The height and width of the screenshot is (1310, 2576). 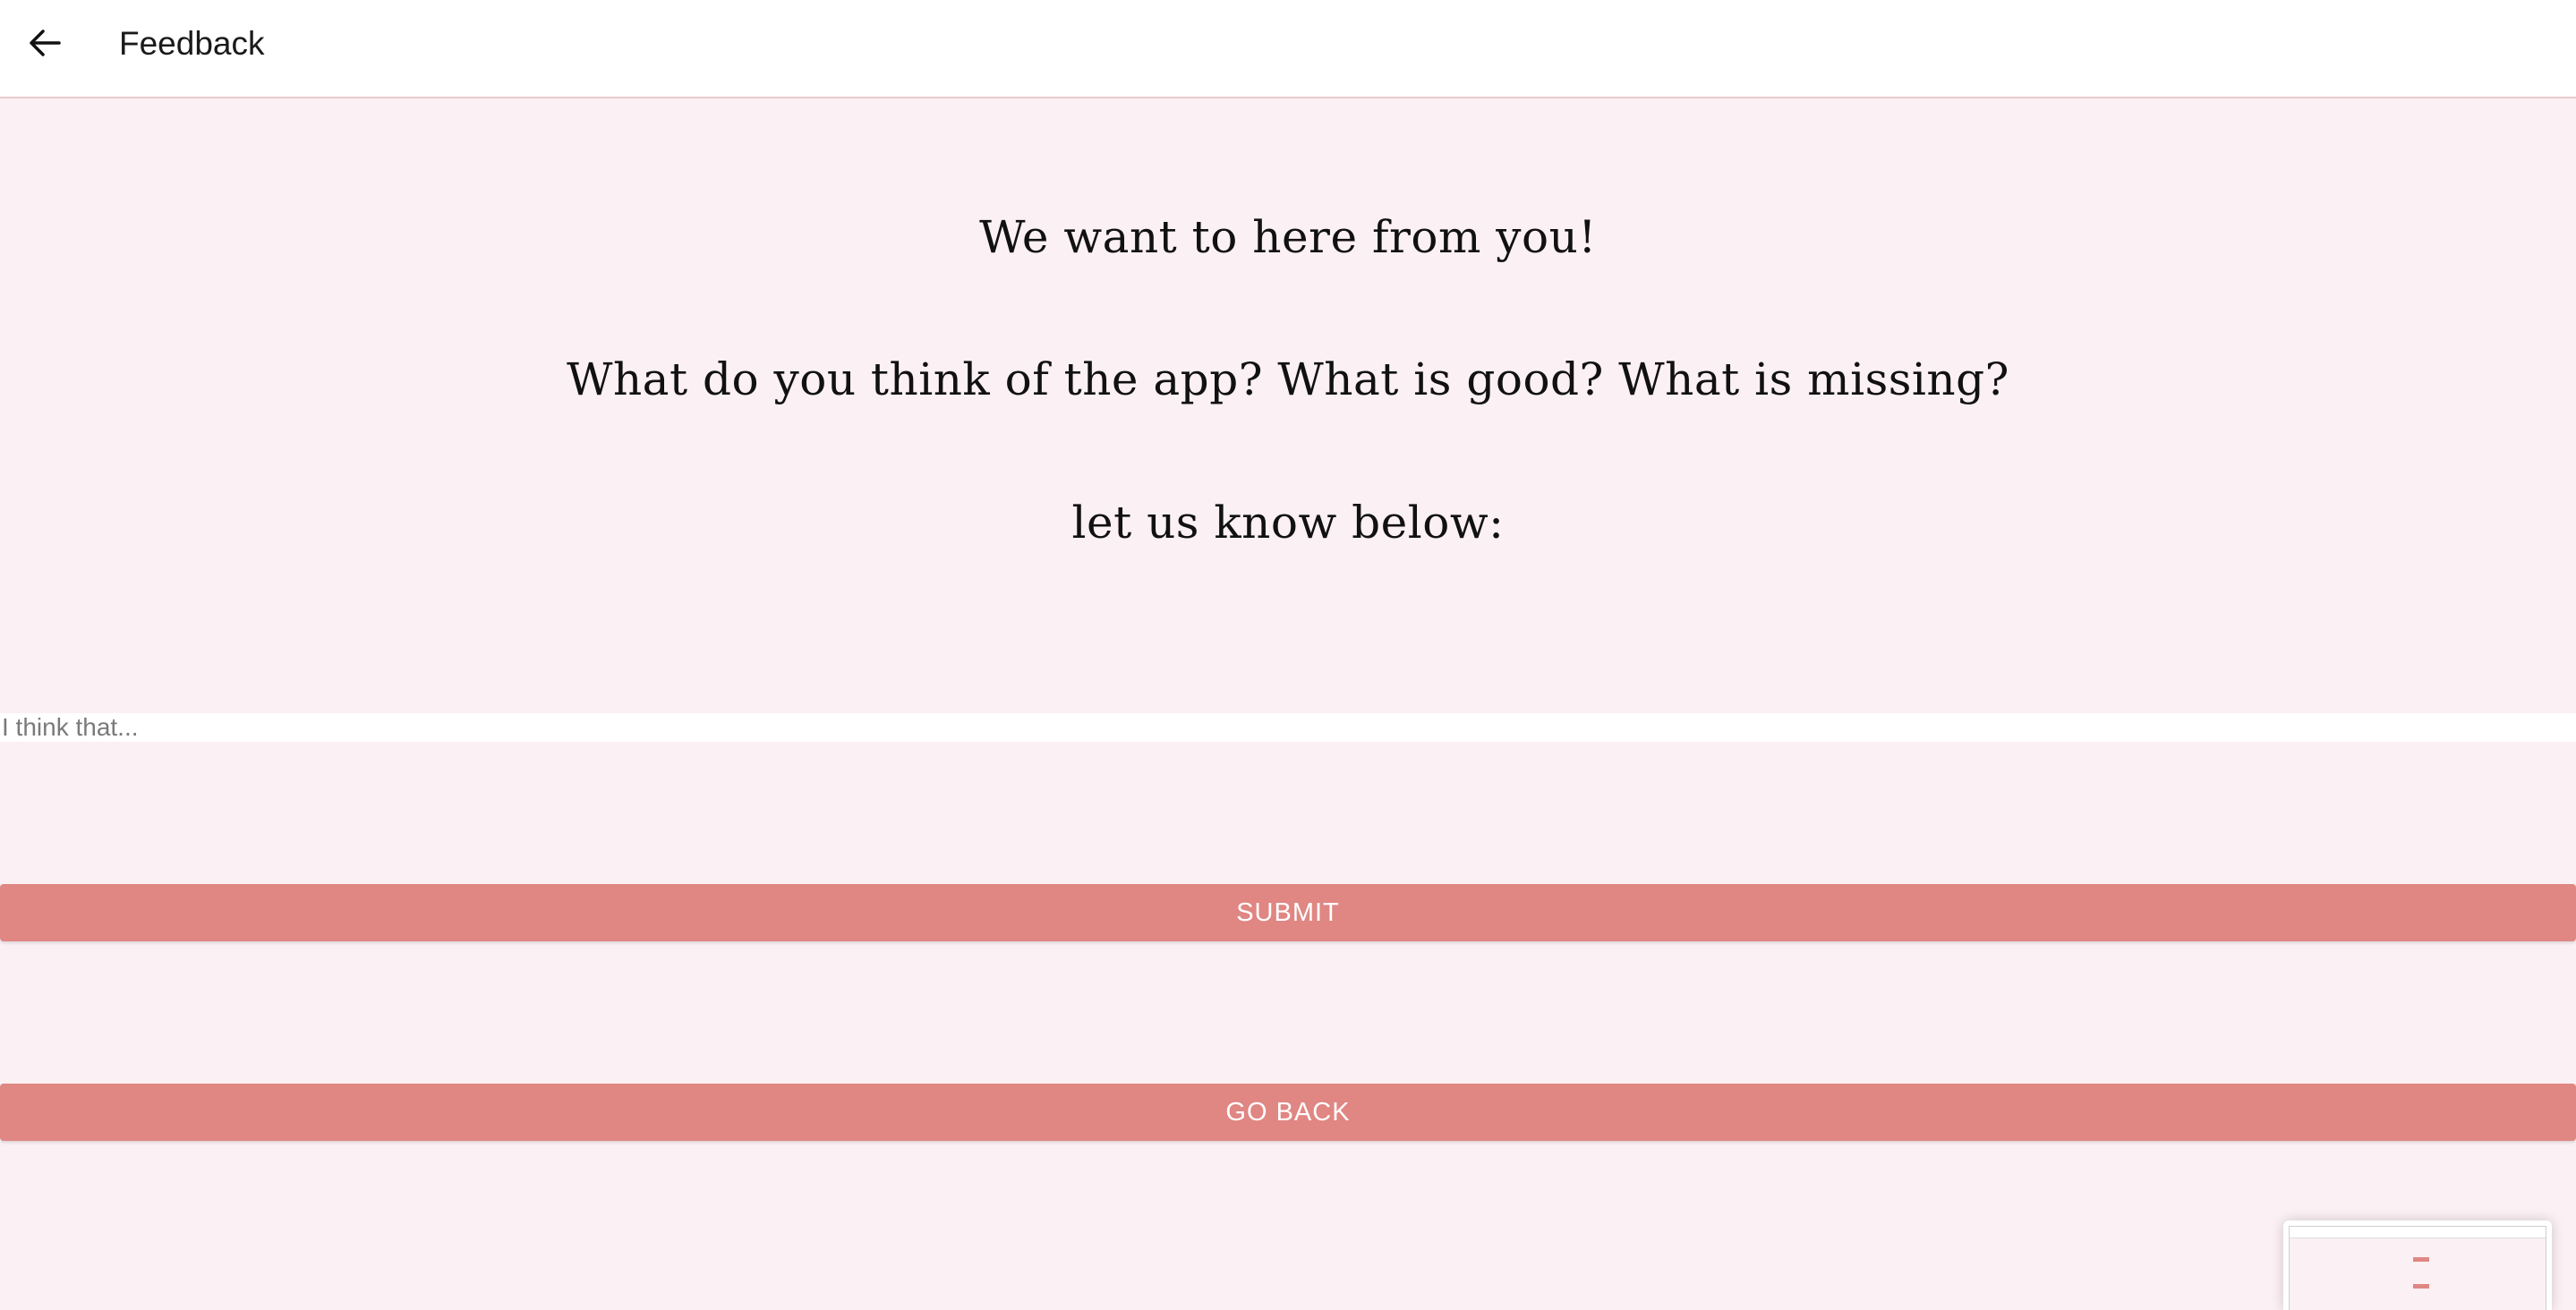 What do you see at coordinates (2421, 1287) in the screenshot?
I see `thumbnail-goback-mark` at bounding box center [2421, 1287].